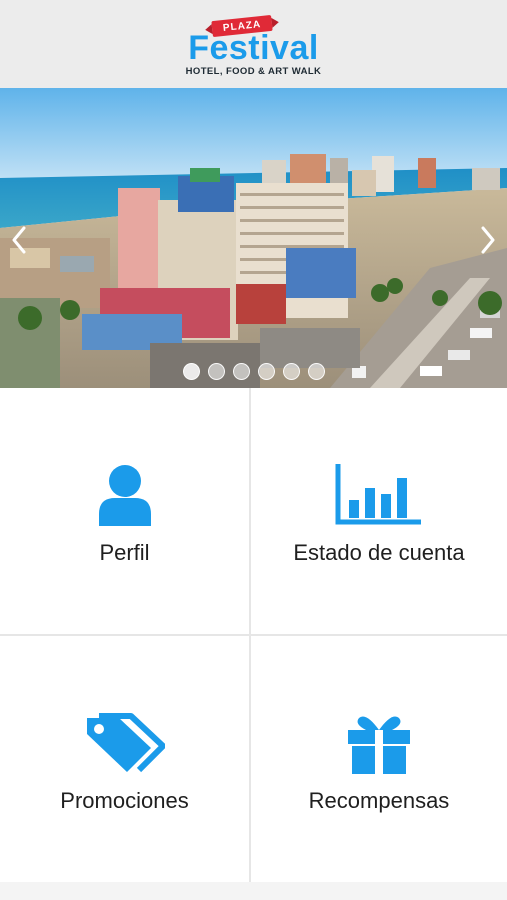 The width and height of the screenshot is (507, 900). I want to click on carousel-prev-button, so click(19, 240).